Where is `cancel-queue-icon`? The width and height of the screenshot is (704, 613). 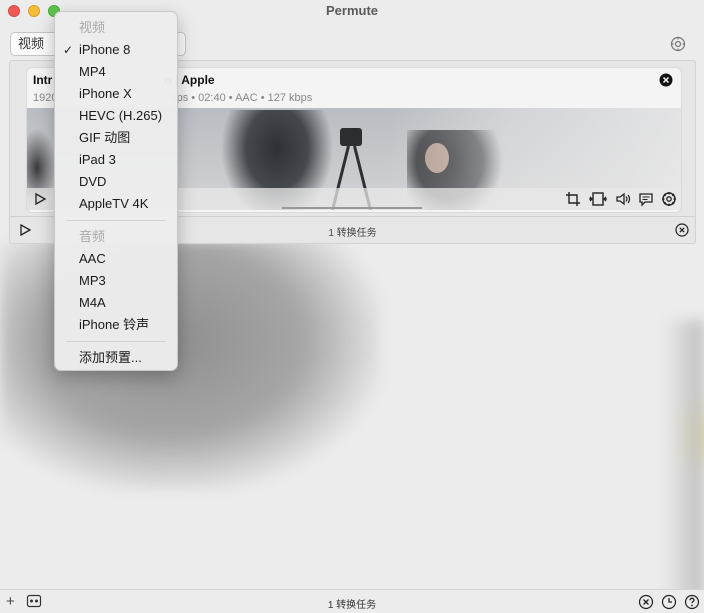 cancel-queue-icon is located at coordinates (682, 230).